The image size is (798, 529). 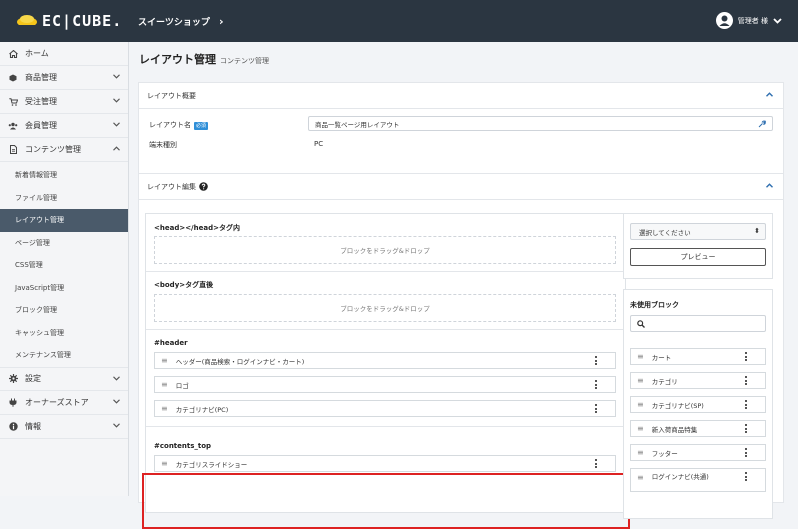 I want to click on sidebar-subitem-maintenance: メンテナンス管理, so click(x=64, y=355).